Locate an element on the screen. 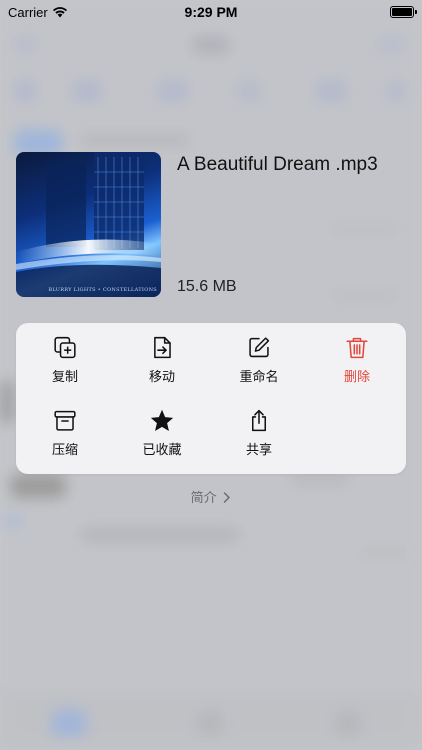  copy-icon is located at coordinates (65, 347).